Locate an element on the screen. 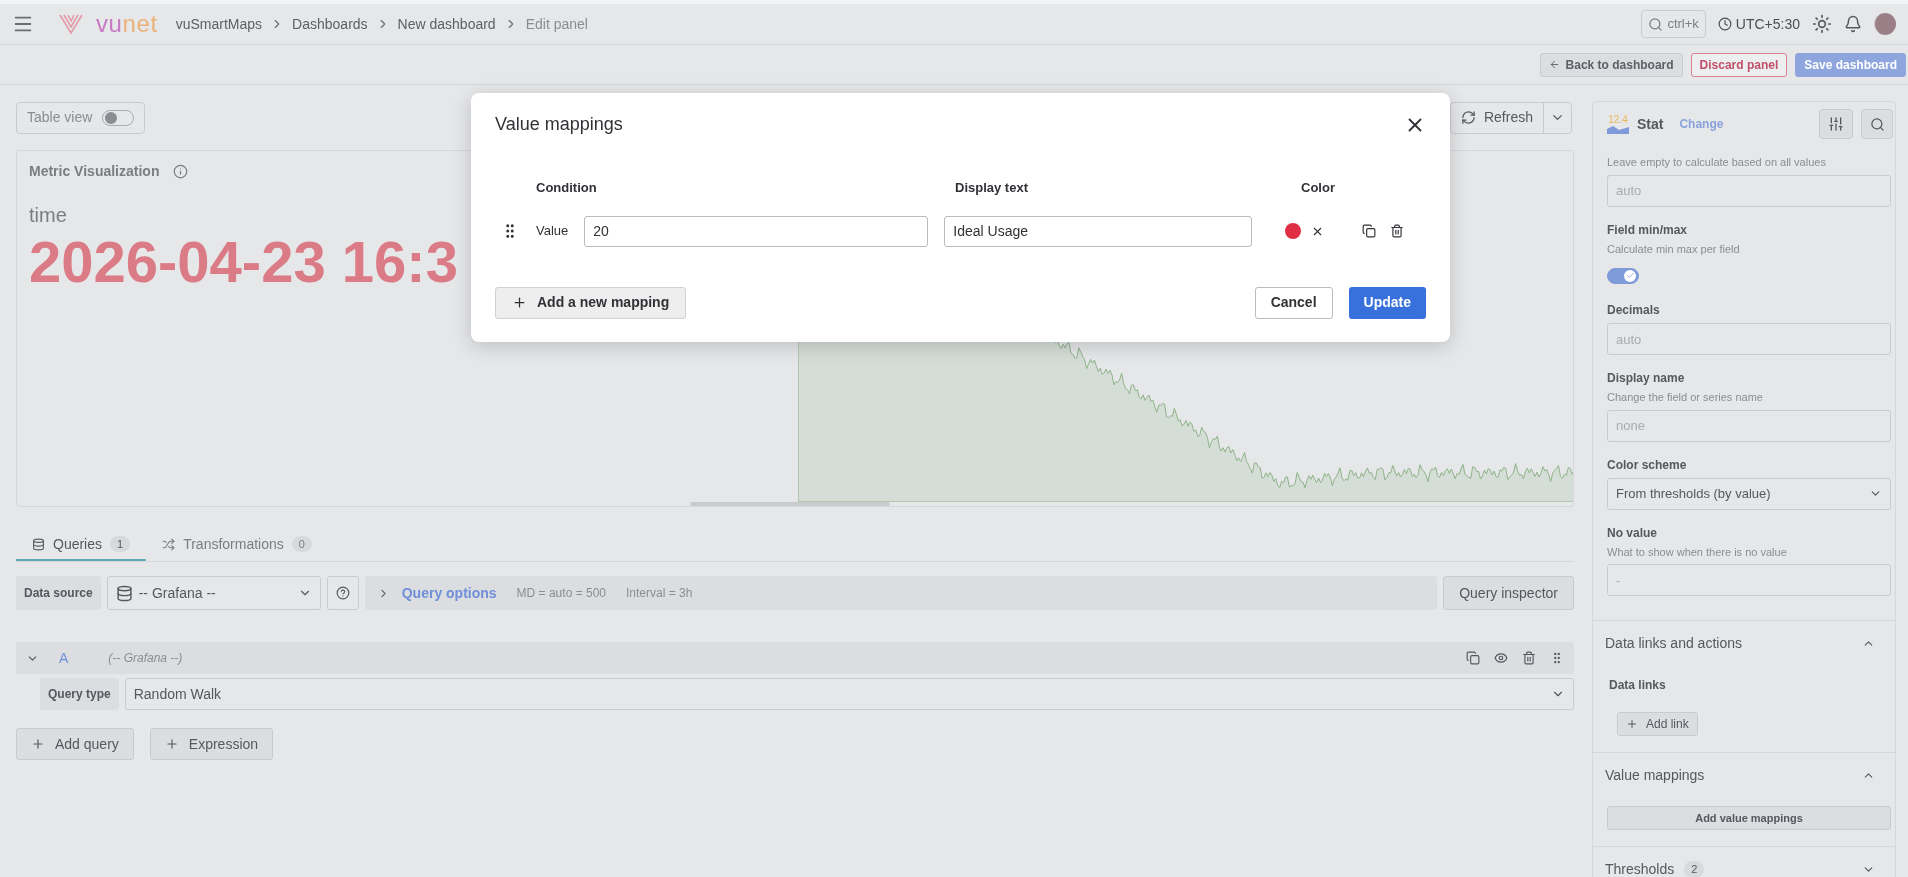 The image size is (1908, 877). toggle-label: Table view is located at coordinates (60, 117).